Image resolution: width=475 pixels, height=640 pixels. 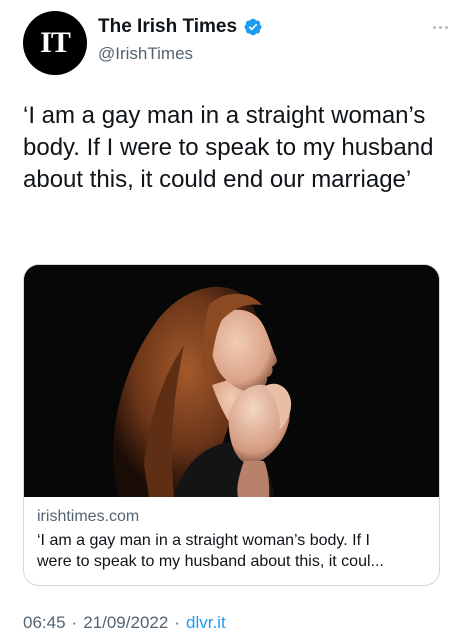 I want to click on tweet-date: 21/09/2022, so click(x=125, y=623).